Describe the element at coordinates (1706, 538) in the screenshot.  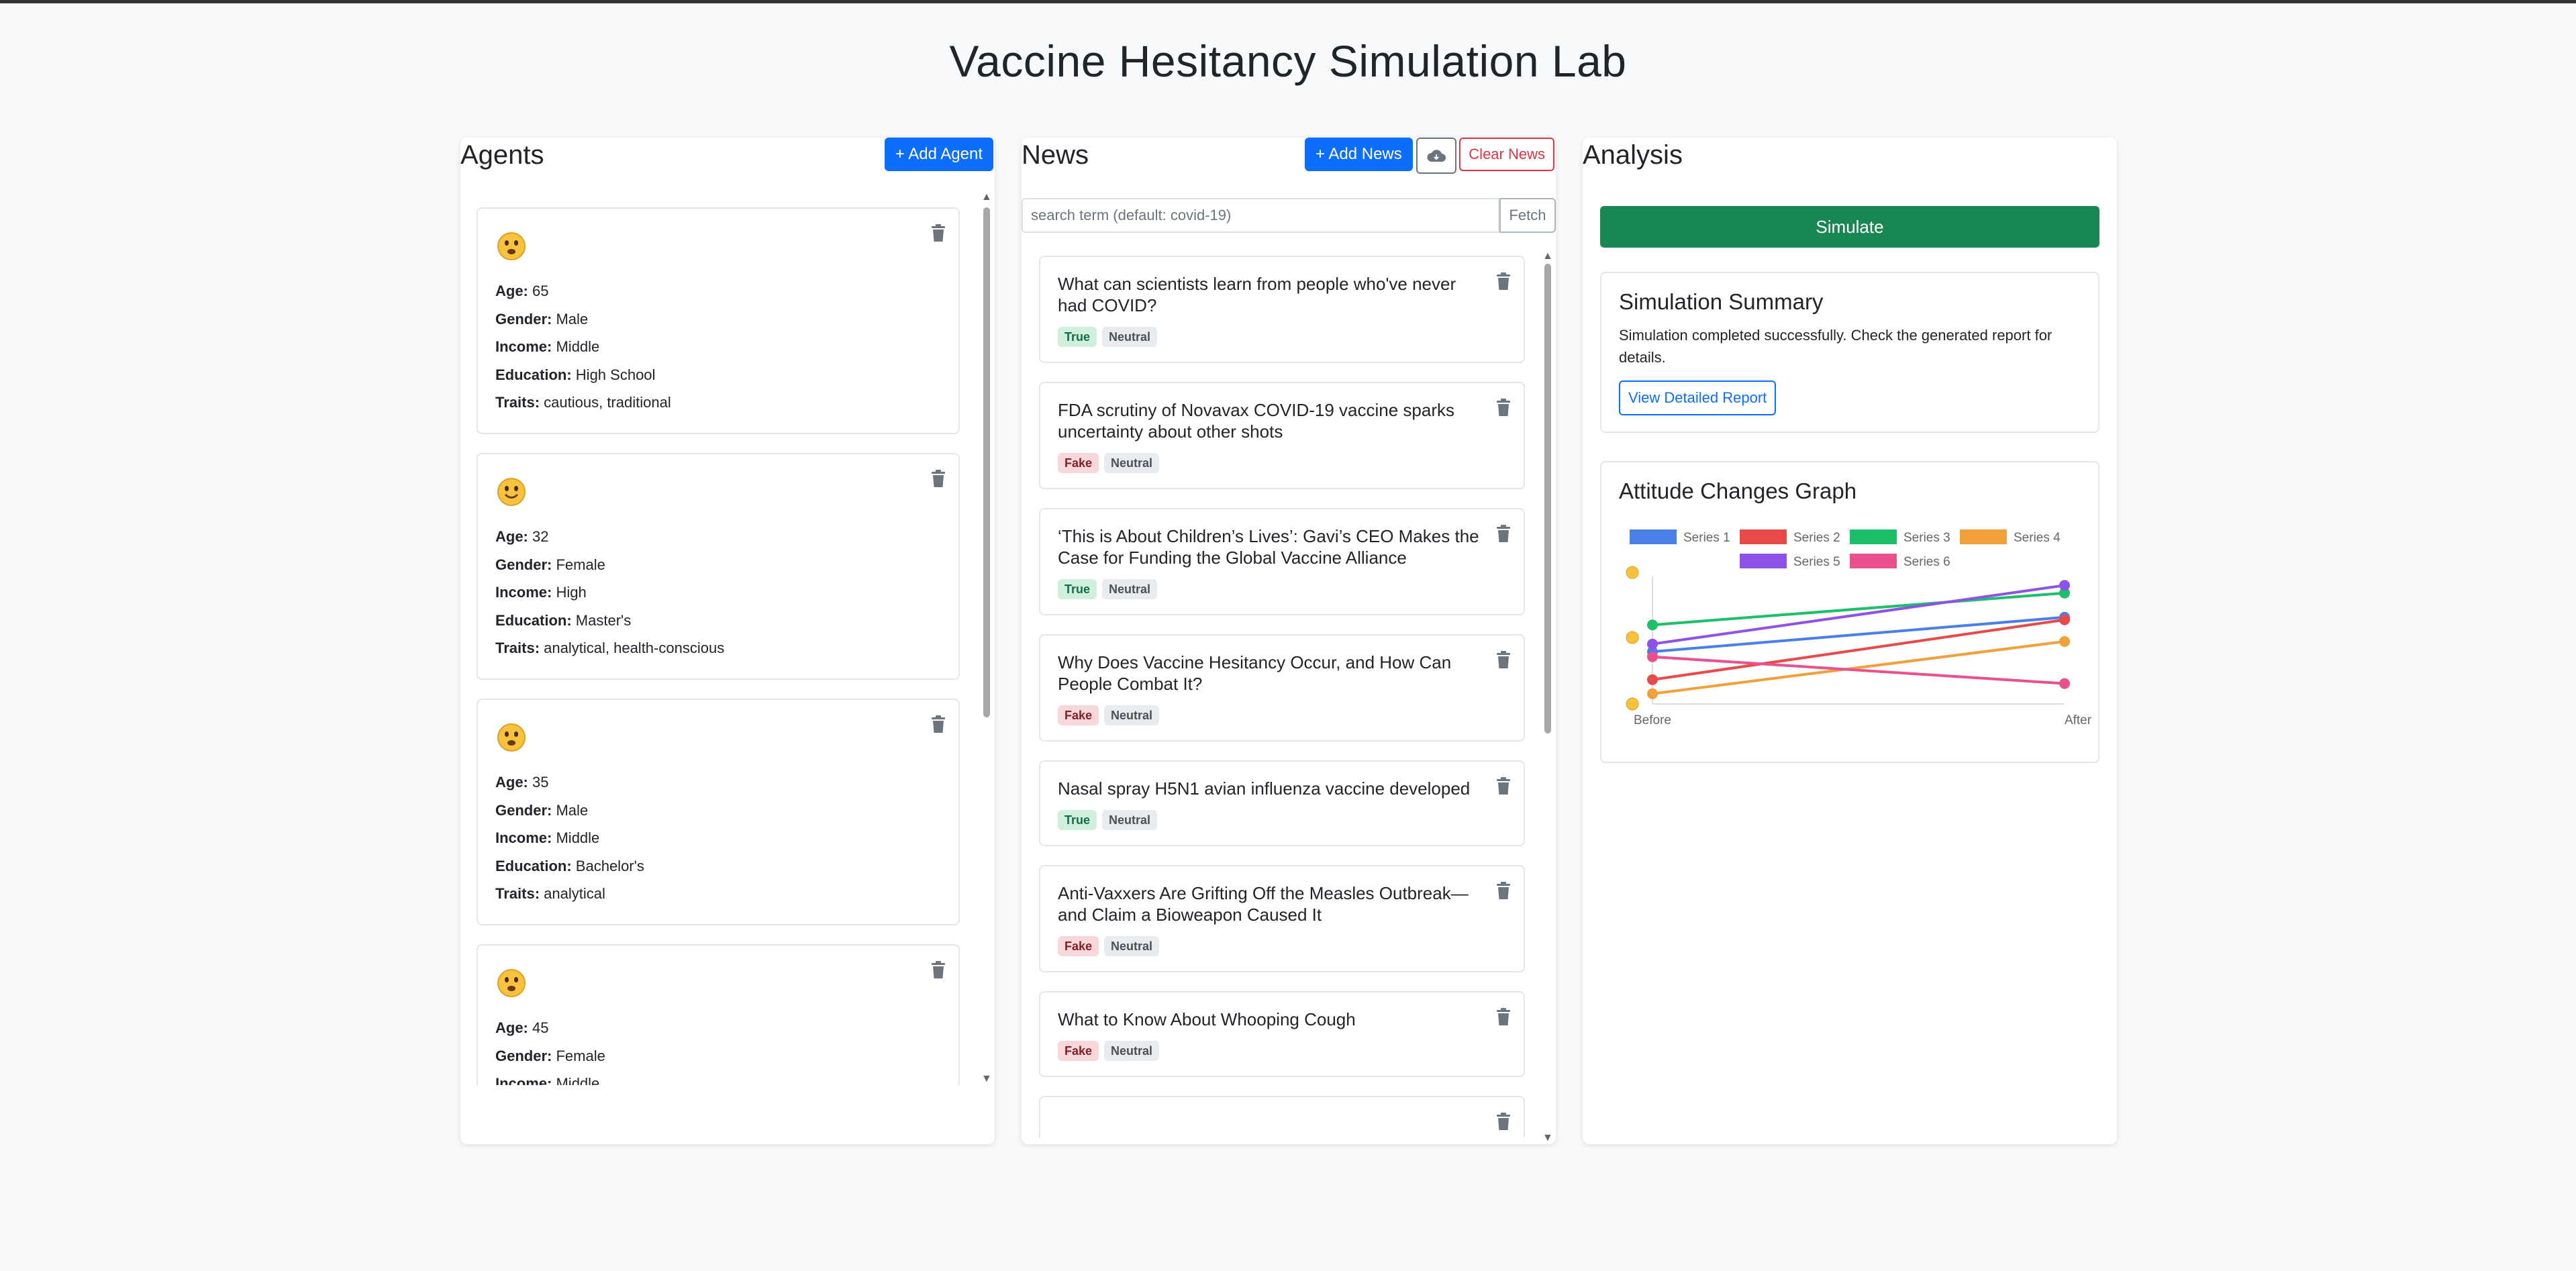
I see `legend-label: Series 1` at that location.